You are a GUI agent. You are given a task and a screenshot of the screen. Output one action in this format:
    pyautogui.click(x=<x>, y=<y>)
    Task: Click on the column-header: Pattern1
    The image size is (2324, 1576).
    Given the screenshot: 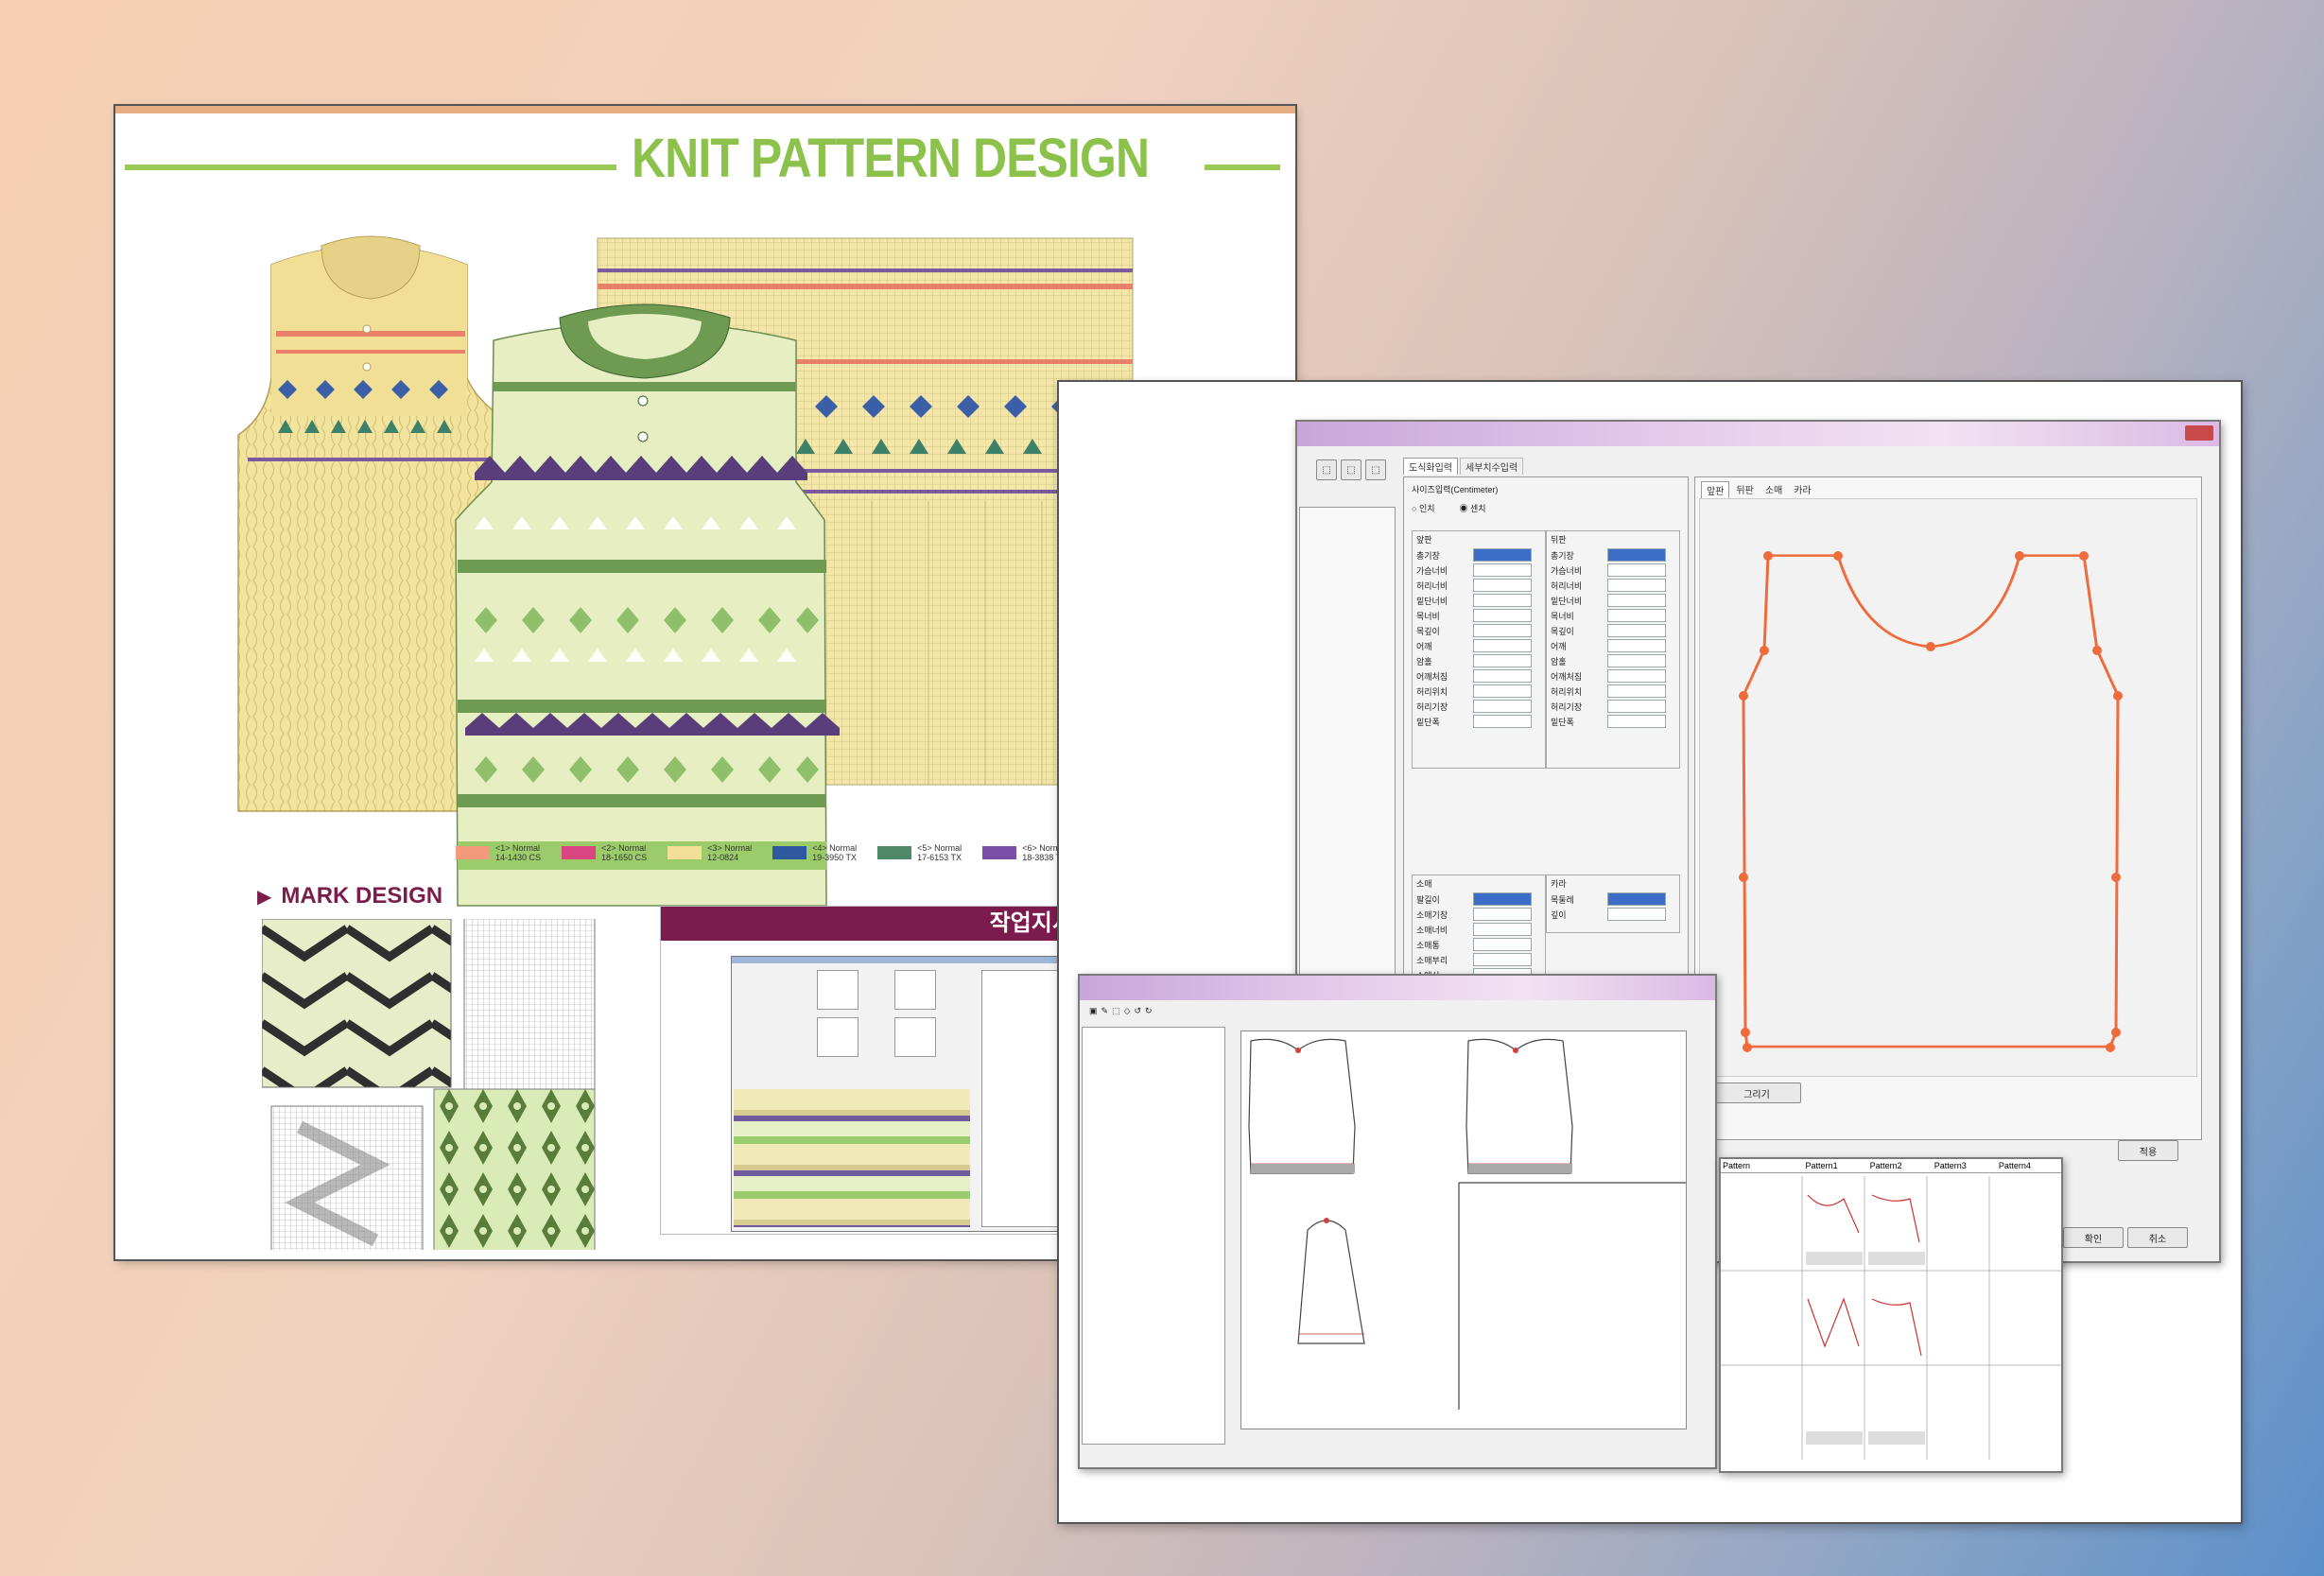 What is the action you would take?
    pyautogui.click(x=1821, y=1165)
    